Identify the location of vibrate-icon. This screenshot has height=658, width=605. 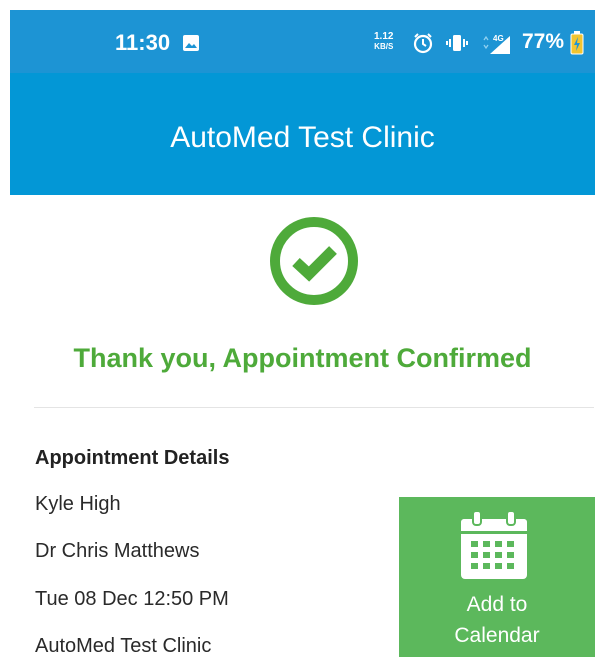
(457, 45).